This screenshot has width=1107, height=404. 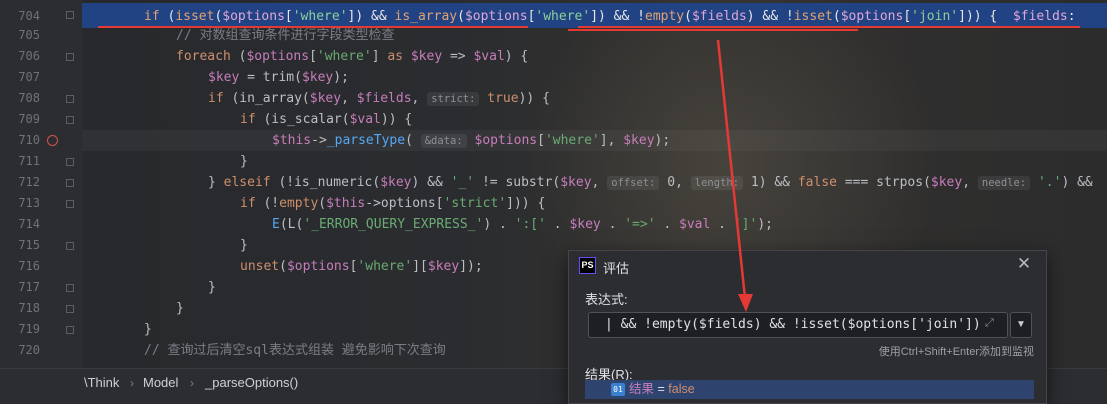 I want to click on code-token: != substr(, so click(x=517, y=182).